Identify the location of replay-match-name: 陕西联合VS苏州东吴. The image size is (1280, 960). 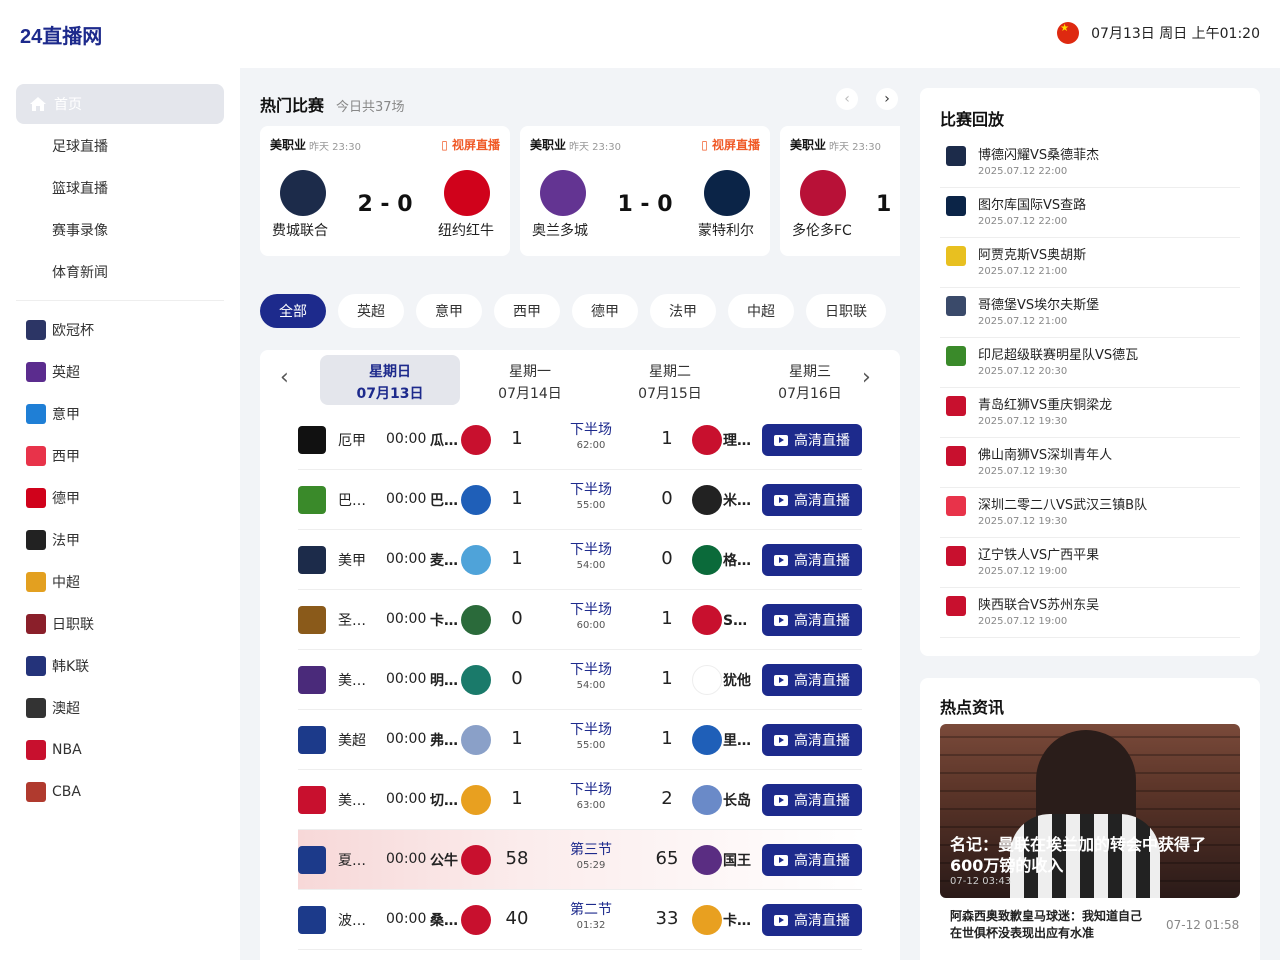
(1038, 603).